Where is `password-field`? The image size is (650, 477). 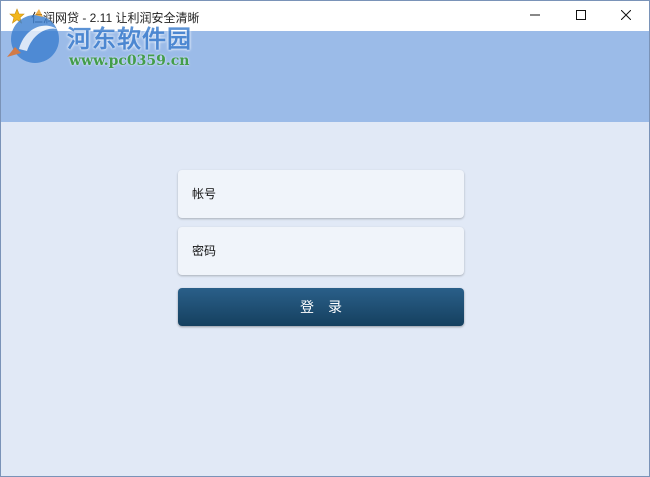 password-field is located at coordinates (321, 251).